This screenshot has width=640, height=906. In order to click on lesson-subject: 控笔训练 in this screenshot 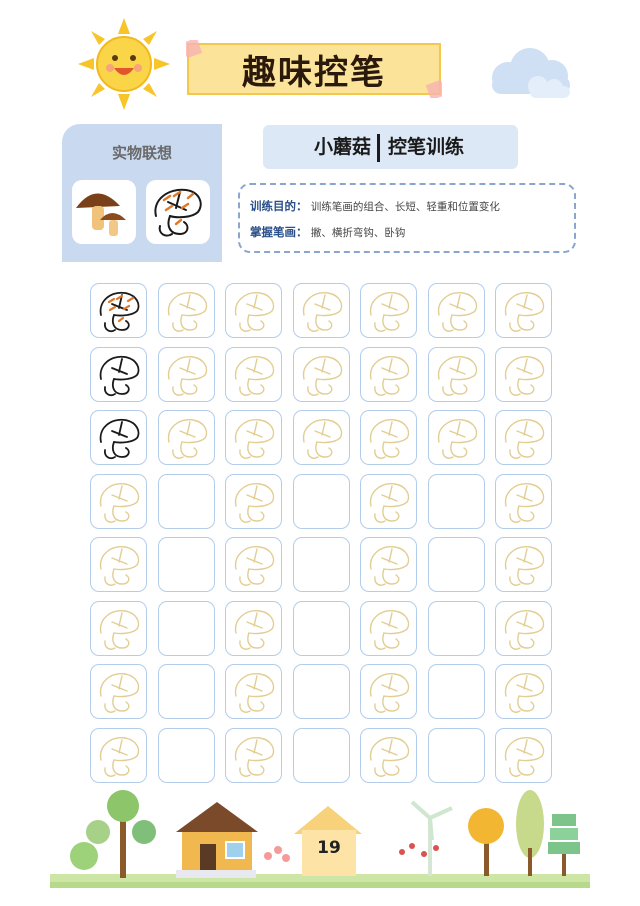, I will do `click(426, 147)`.